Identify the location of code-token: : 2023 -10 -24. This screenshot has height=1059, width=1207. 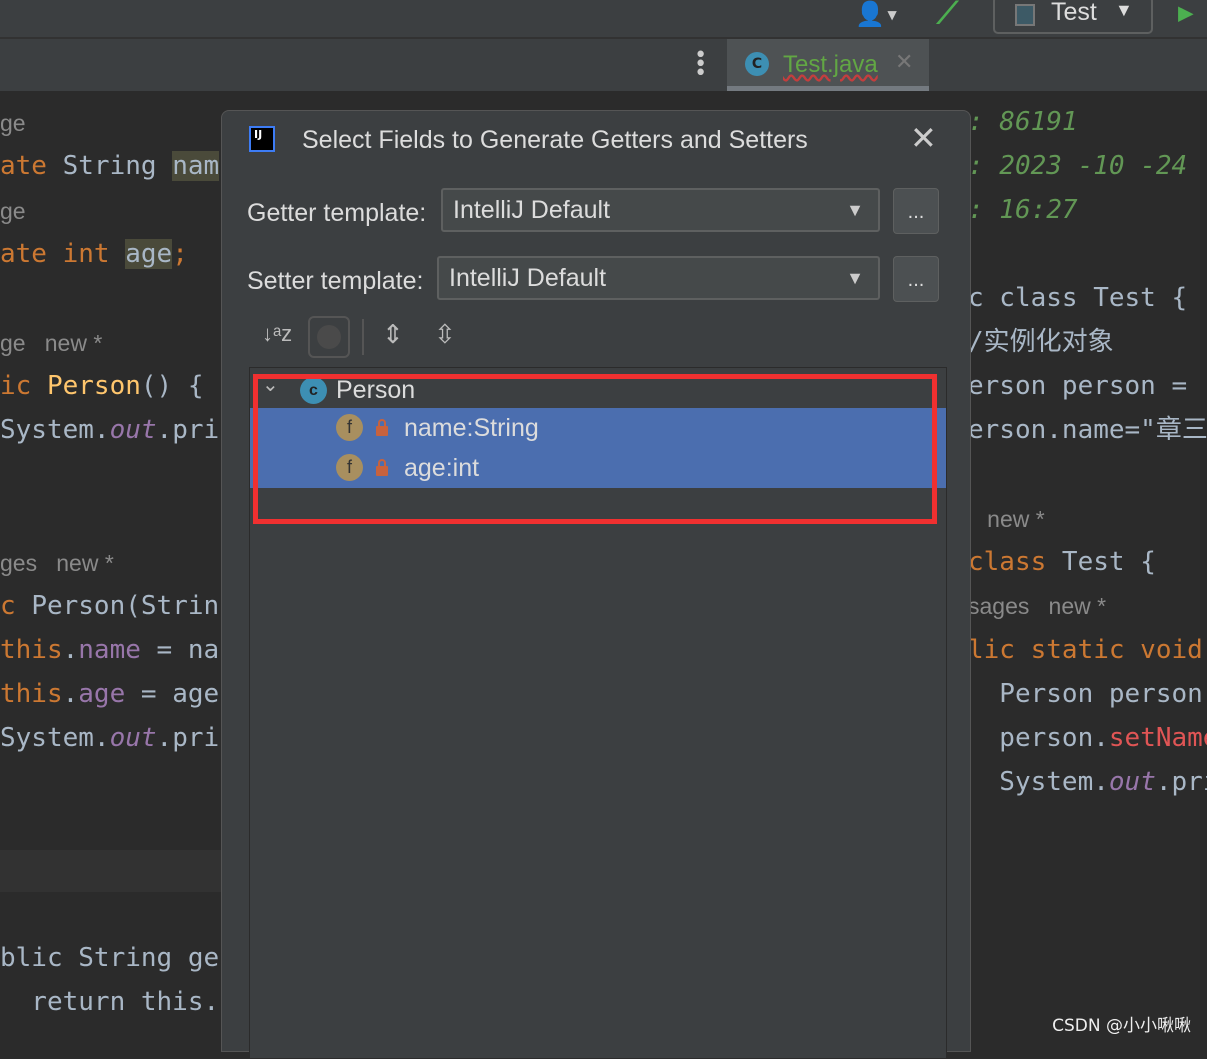
(1078, 166).